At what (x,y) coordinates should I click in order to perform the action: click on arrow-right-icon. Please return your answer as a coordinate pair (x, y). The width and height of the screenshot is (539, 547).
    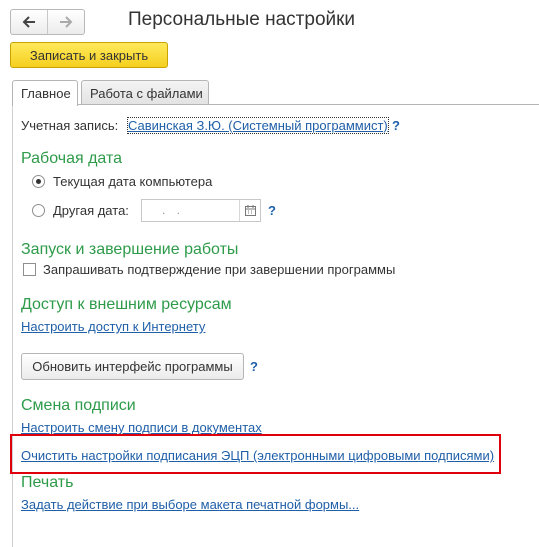
    Looking at the image, I should click on (66, 22).